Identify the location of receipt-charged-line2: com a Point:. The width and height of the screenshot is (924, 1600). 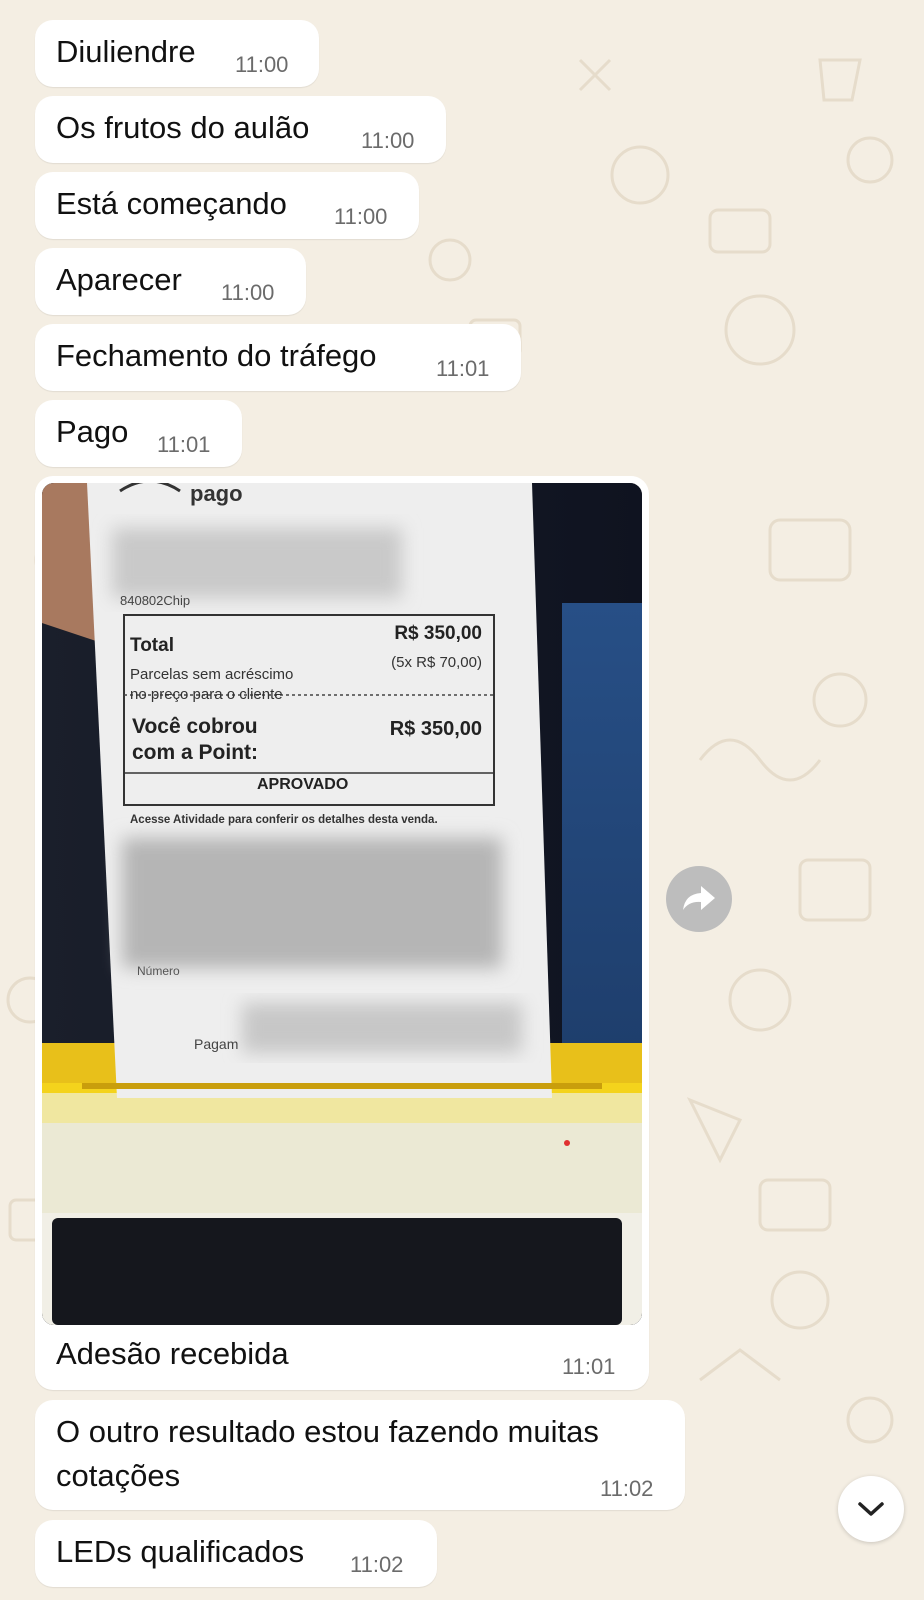
(195, 752).